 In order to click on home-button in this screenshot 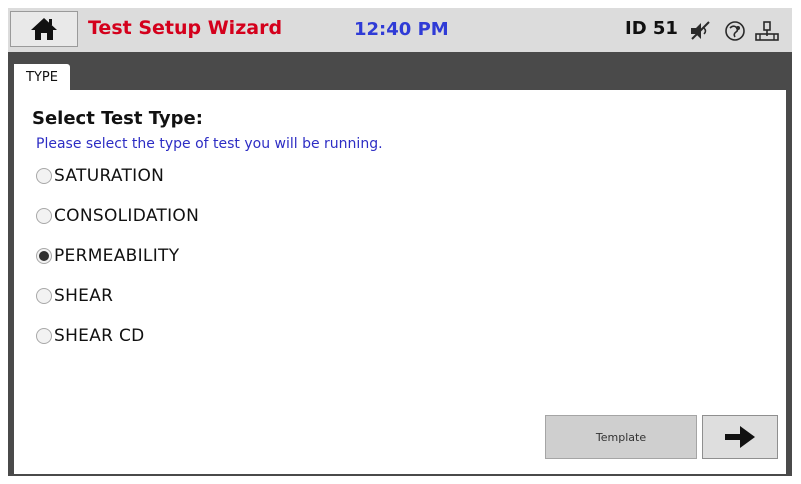, I will do `click(44, 29)`.